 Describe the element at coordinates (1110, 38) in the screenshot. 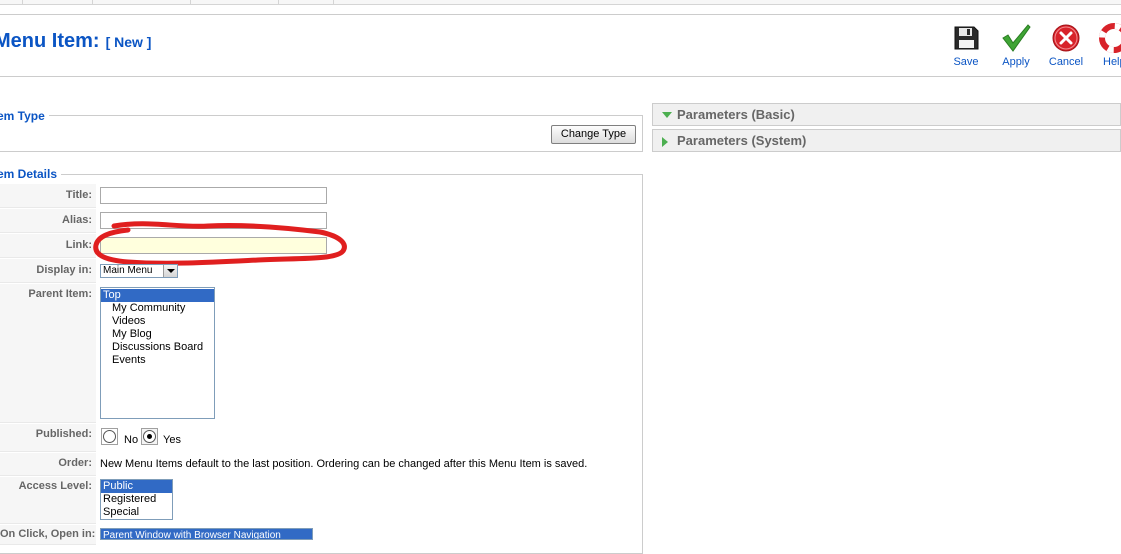

I see `help-lifebuoy-icon` at that location.